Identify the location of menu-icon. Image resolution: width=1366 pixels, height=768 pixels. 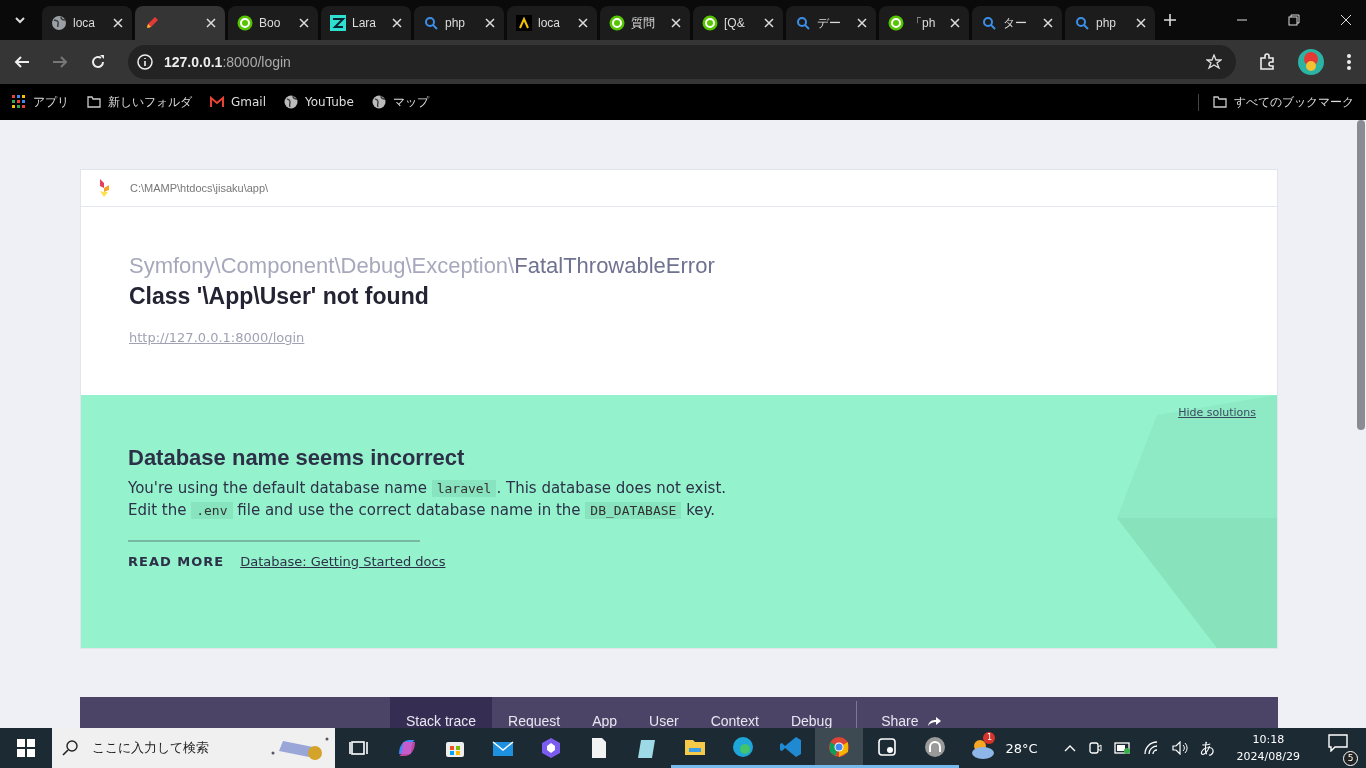
(1349, 62).